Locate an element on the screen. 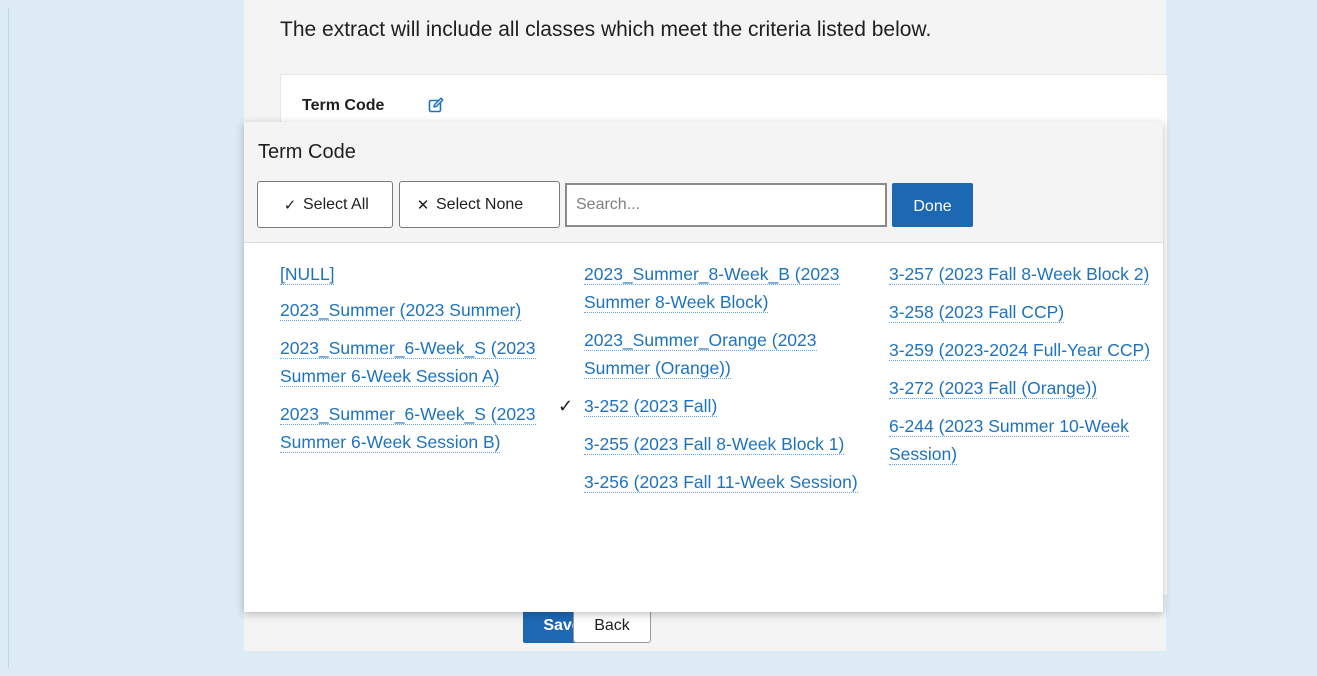 This screenshot has width=1317, height=676. select-none-button: ✕ Select None is located at coordinates (479, 204).